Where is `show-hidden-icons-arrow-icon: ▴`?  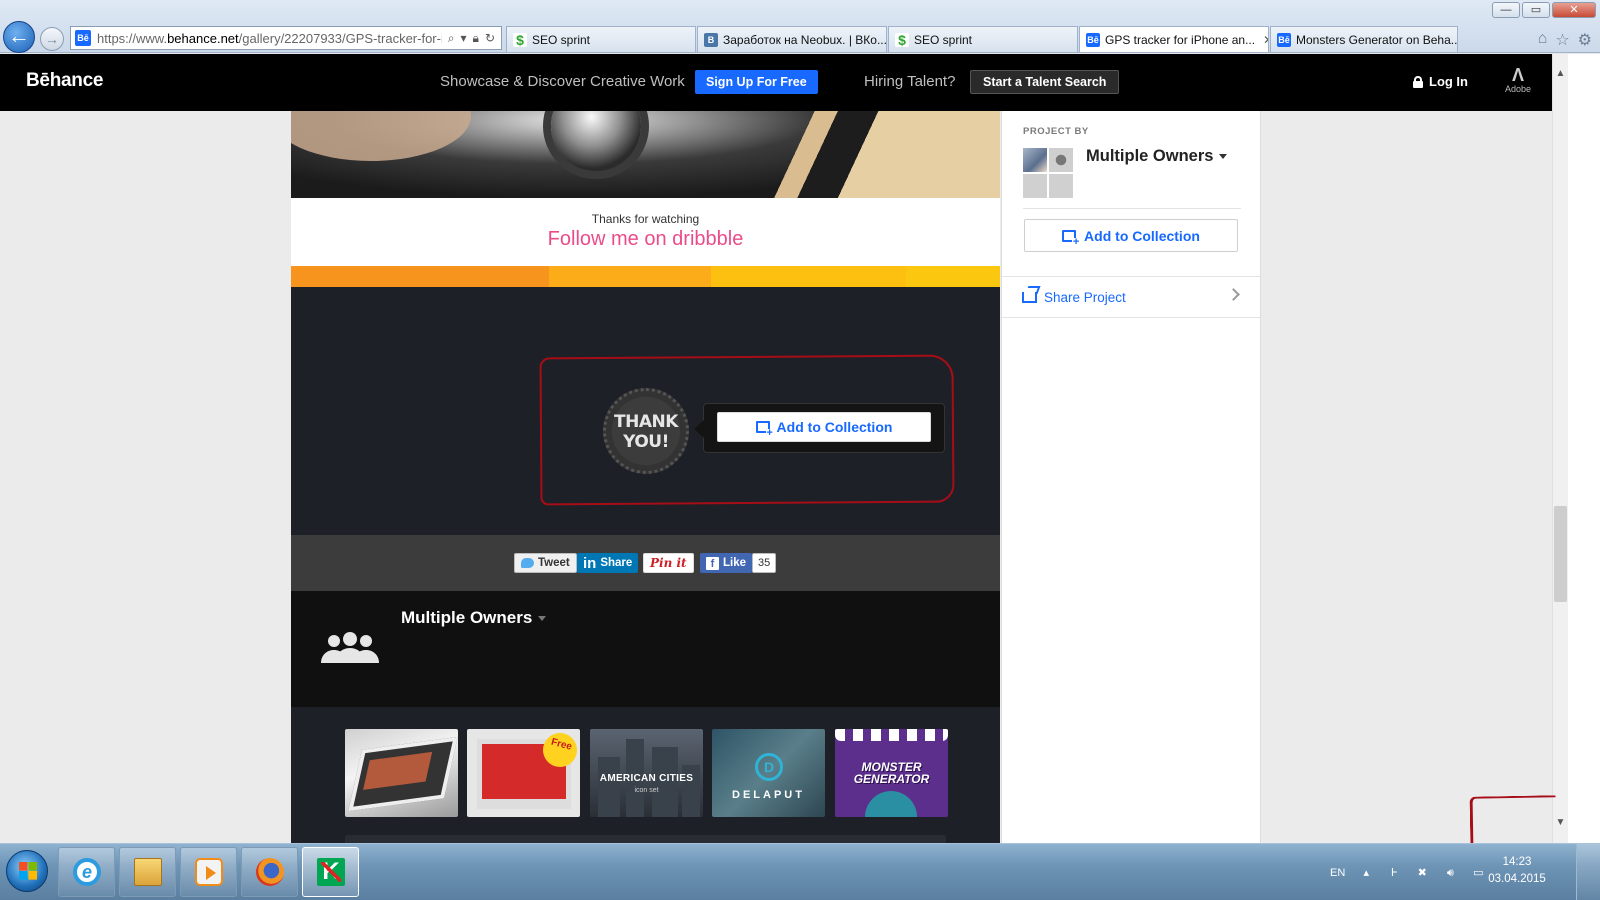
show-hidden-icons-arrow-icon: ▴ is located at coordinates (1366, 873).